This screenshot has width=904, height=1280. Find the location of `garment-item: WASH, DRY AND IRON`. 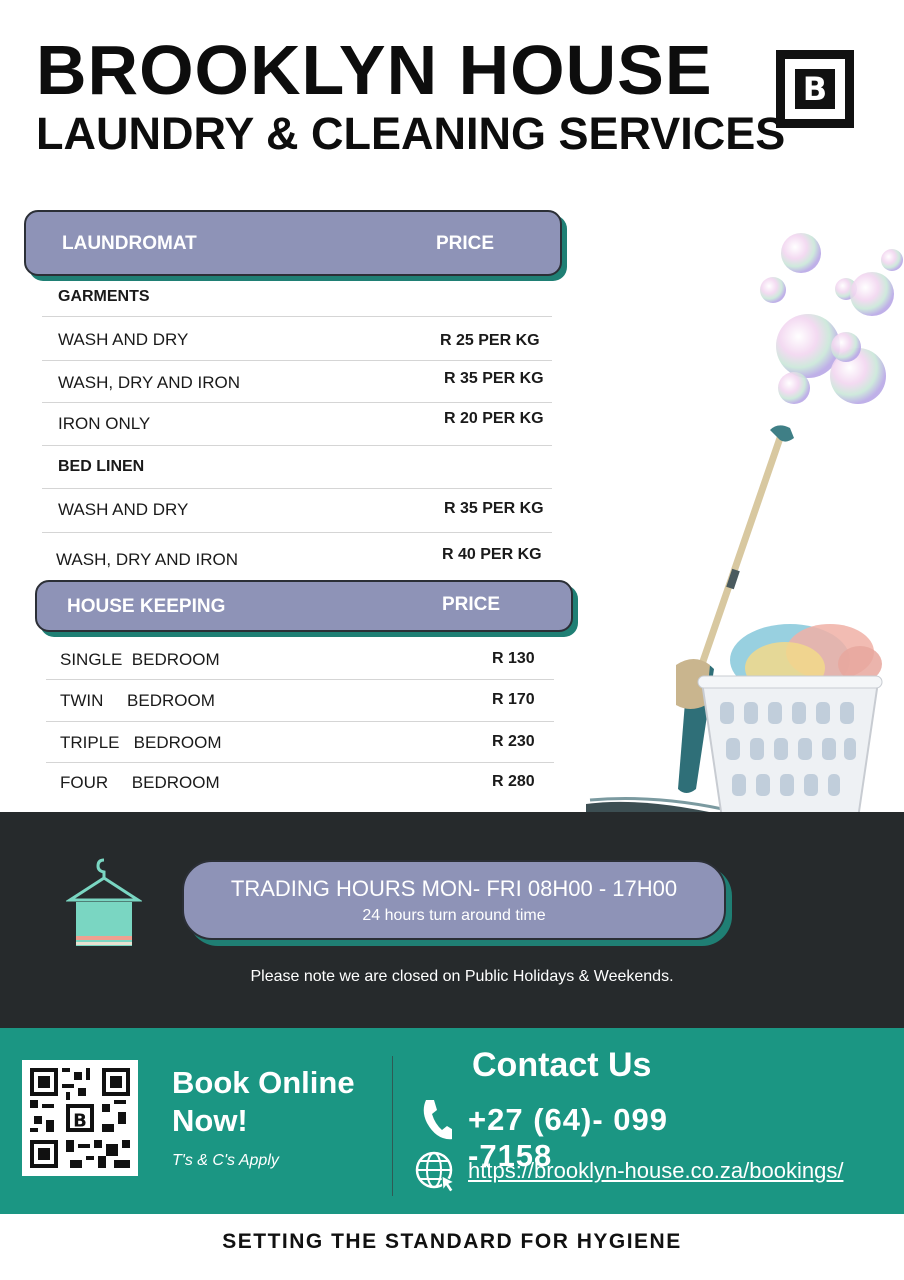

garment-item: WASH, DRY AND IRON is located at coordinates (149, 382).